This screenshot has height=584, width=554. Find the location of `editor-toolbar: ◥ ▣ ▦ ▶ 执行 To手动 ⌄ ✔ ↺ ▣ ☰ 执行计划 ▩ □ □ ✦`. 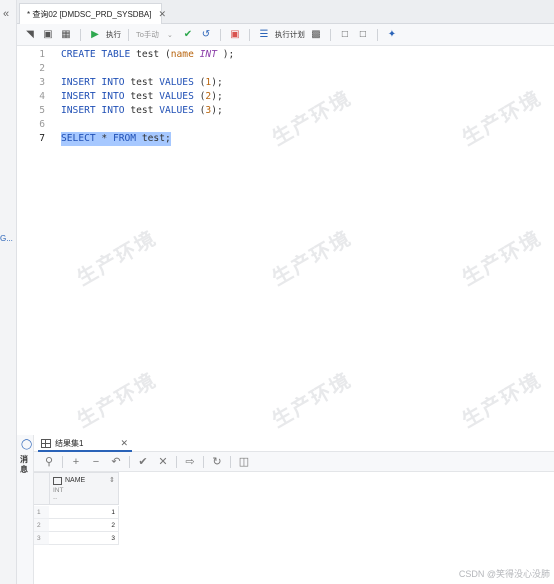

editor-toolbar: ◥ ▣ ▦ ▶ 执行 To手动 ⌄ ✔ ↺ ▣ ☰ 执行计划 ▩ □ □ ✦ is located at coordinates (285, 35).